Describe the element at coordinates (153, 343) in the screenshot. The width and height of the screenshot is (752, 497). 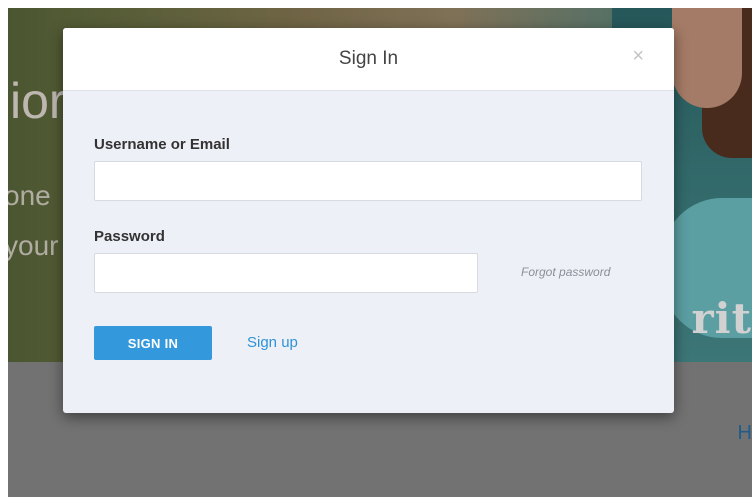
I see `sign-in-button: SIGN IN` at that location.